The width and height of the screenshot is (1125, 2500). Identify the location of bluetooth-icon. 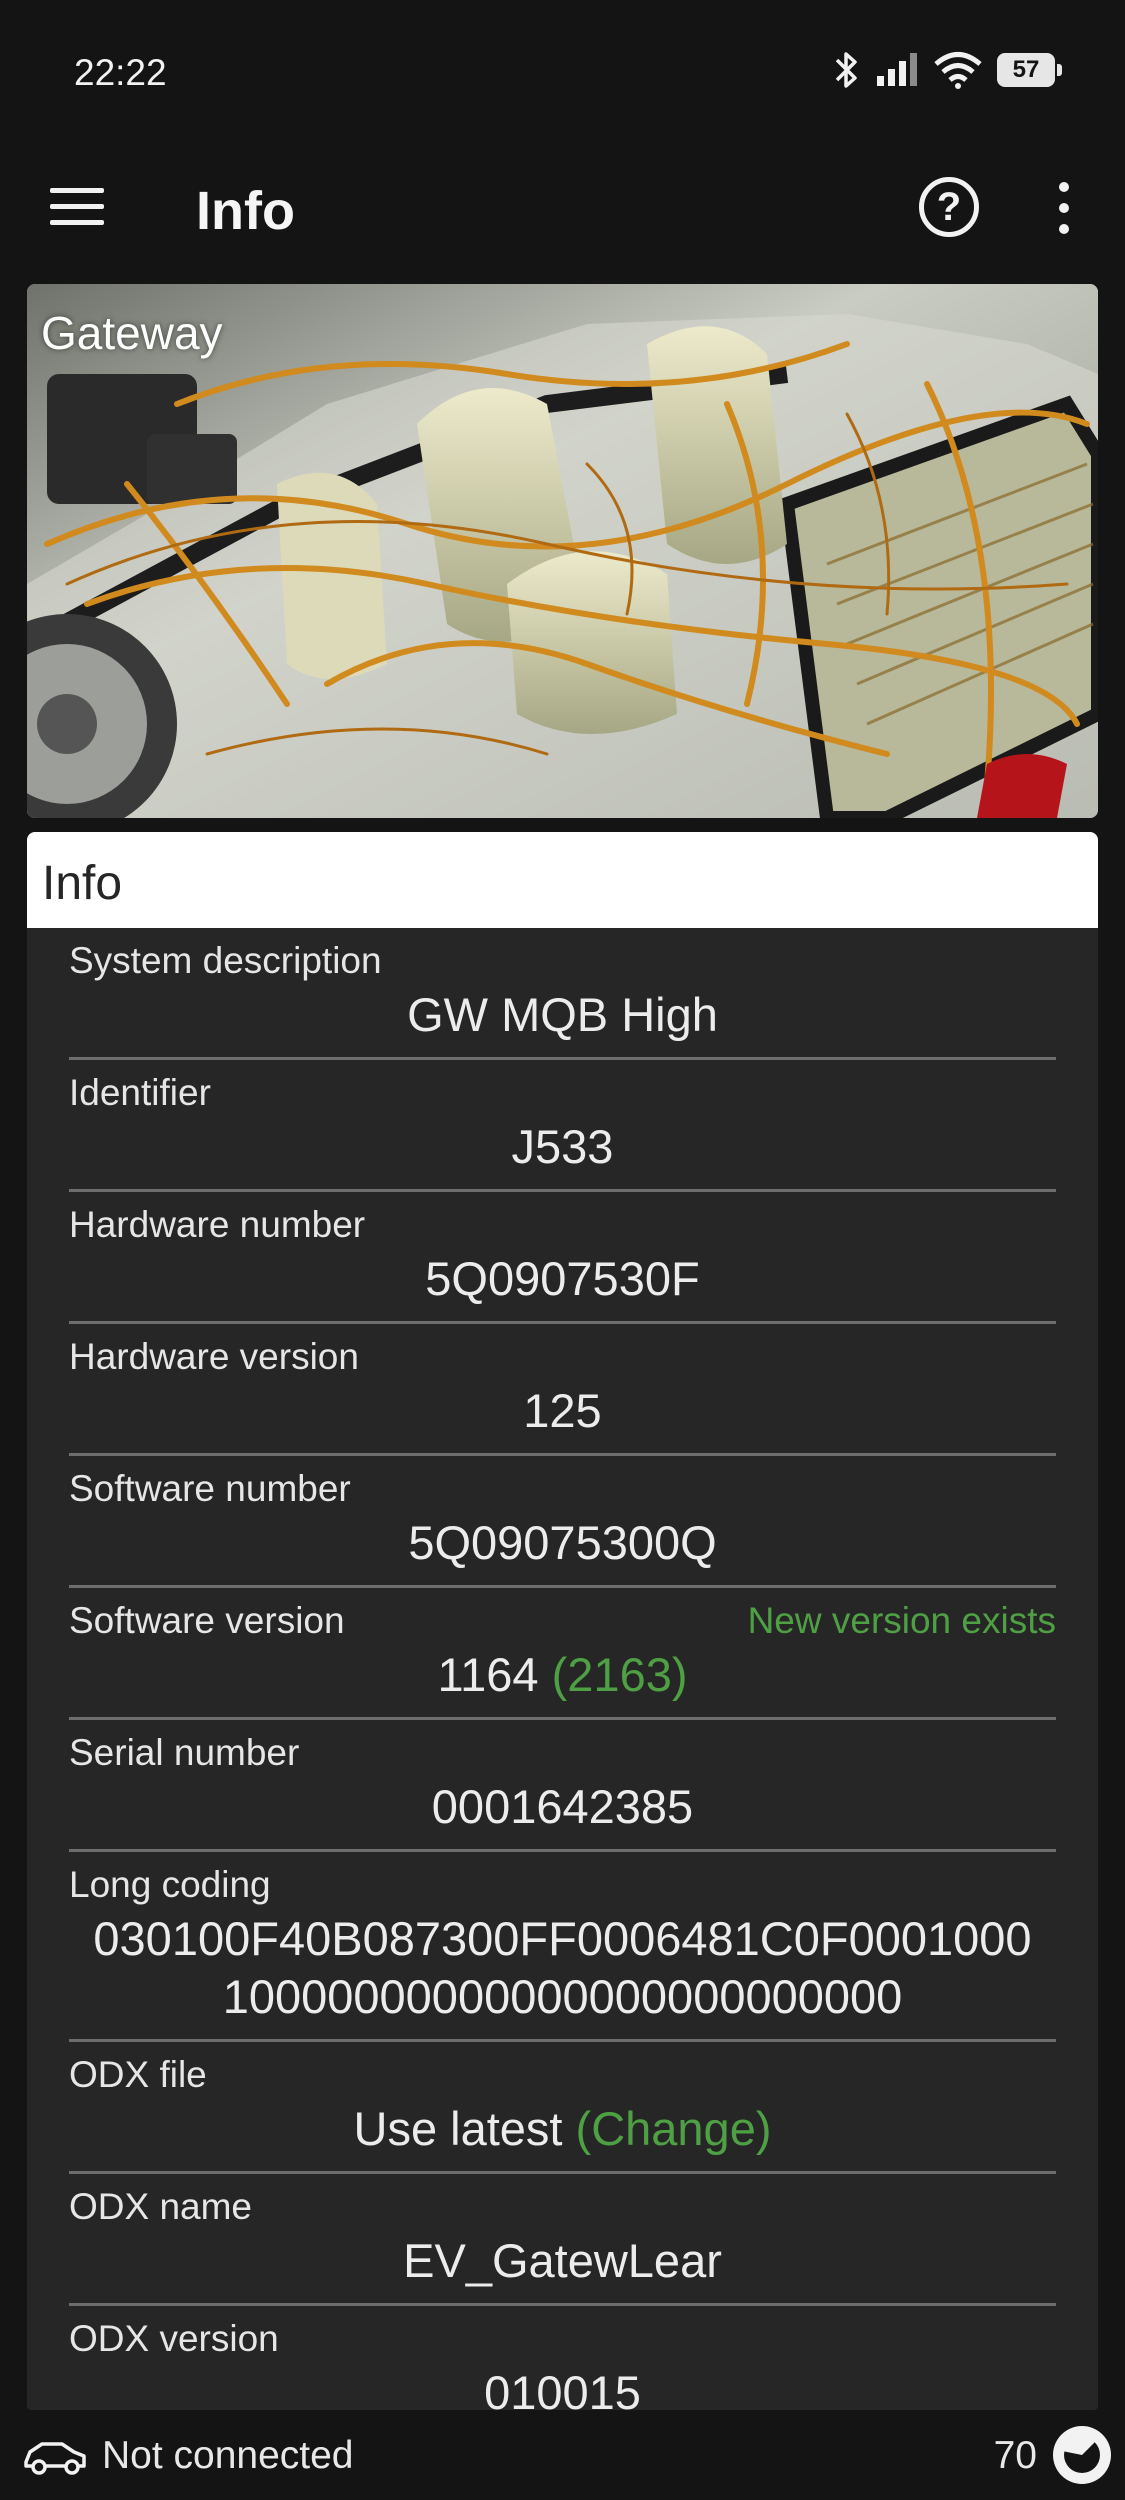
(846, 70).